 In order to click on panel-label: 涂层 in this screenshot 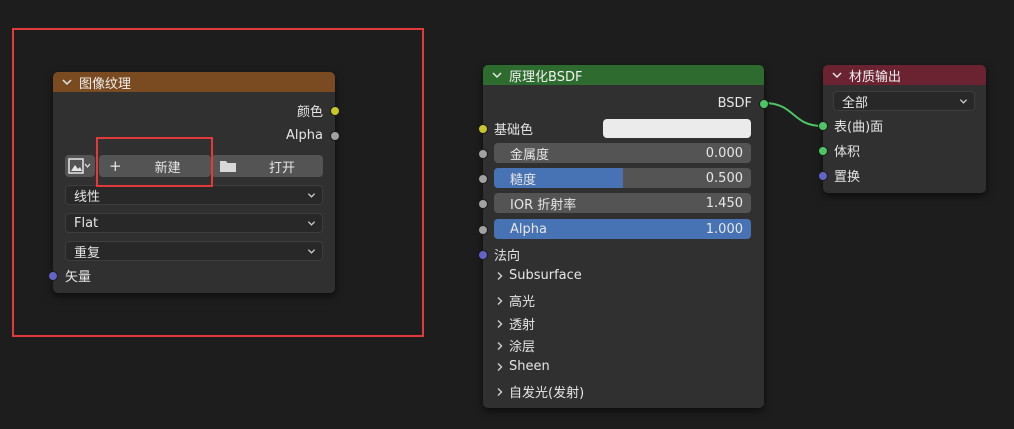, I will do `click(522, 347)`.